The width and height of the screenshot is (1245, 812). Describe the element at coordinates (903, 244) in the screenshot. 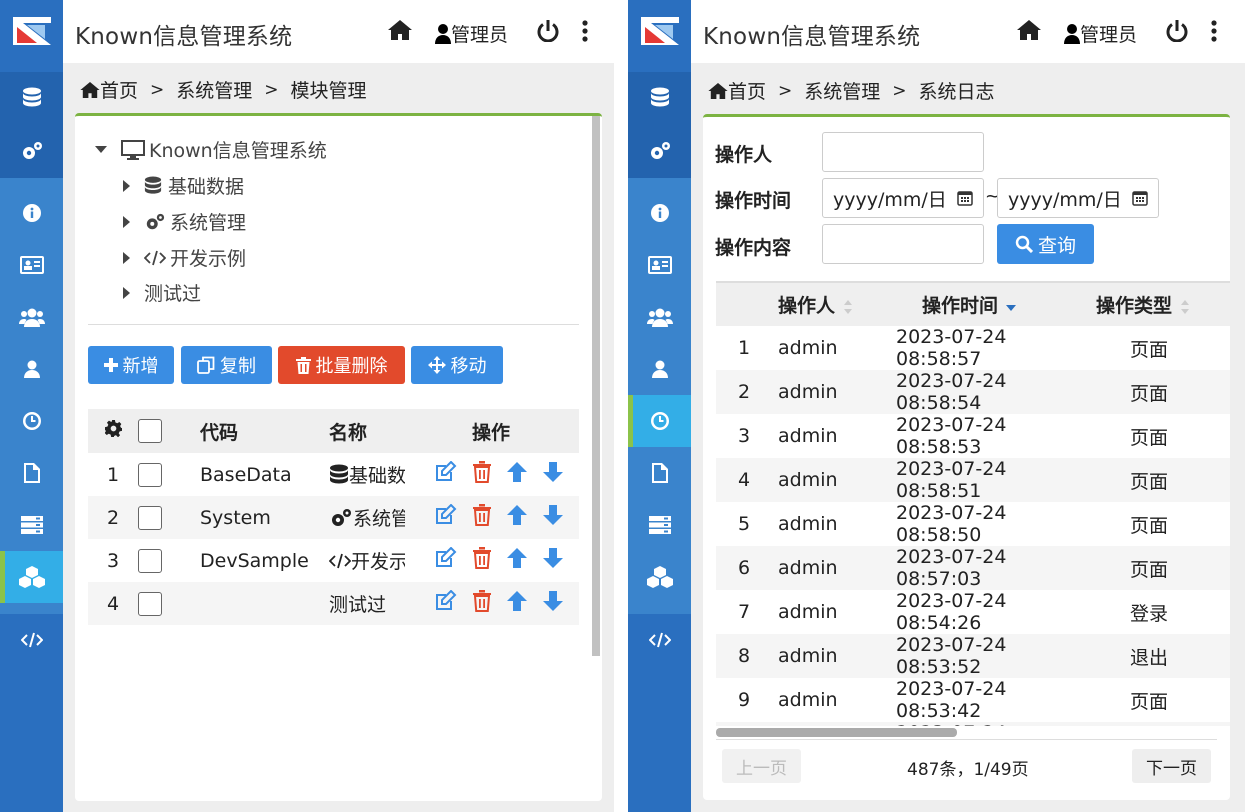

I see `content-input` at that location.